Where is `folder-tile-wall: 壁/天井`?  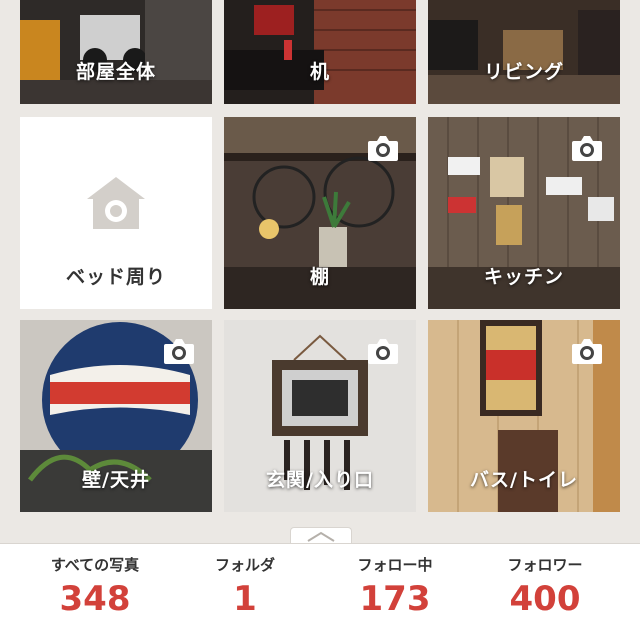
folder-tile-wall: 壁/天井 is located at coordinates (116, 416).